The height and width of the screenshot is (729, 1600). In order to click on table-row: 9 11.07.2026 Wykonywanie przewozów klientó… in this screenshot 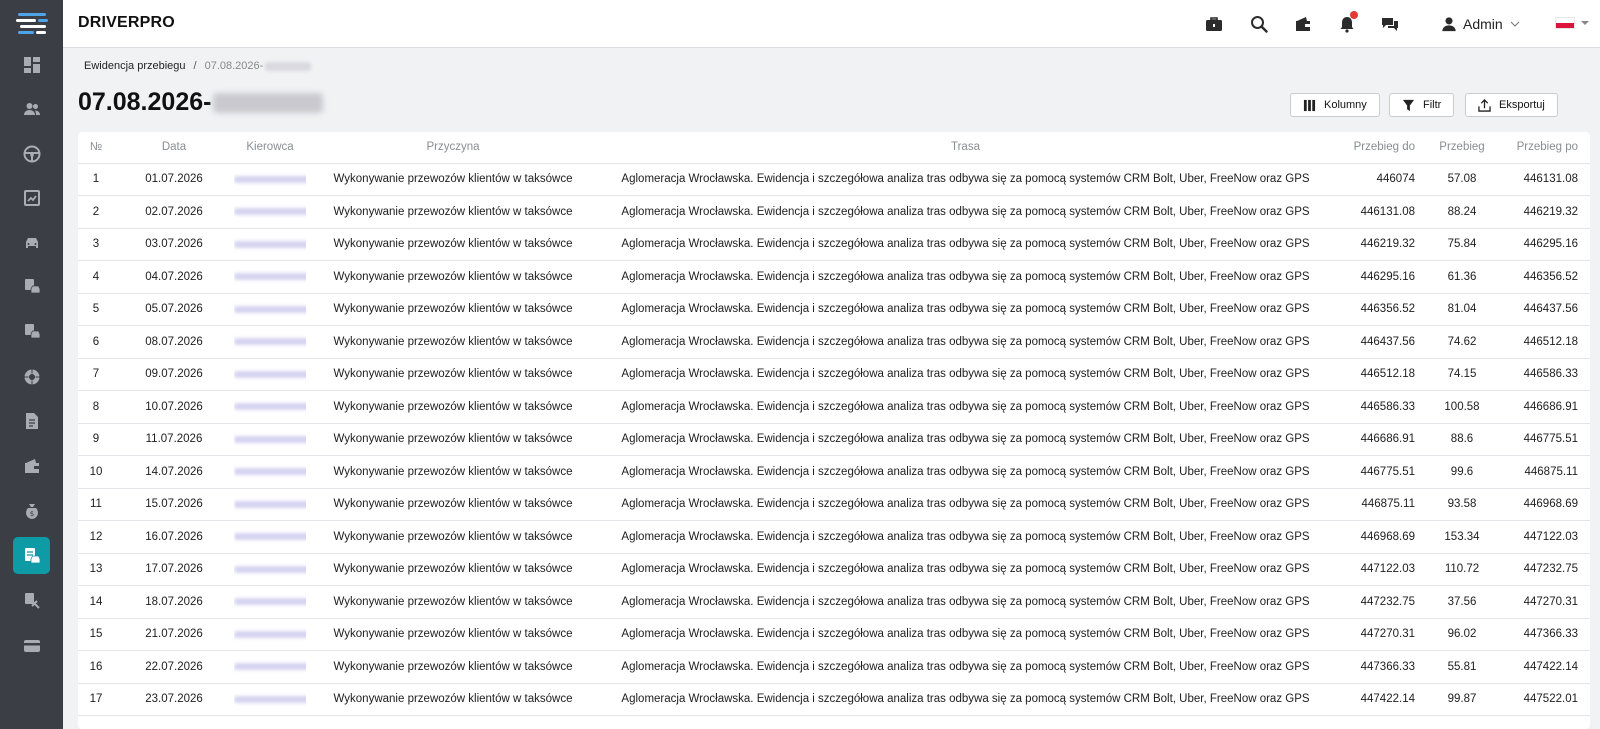, I will do `click(834, 439)`.